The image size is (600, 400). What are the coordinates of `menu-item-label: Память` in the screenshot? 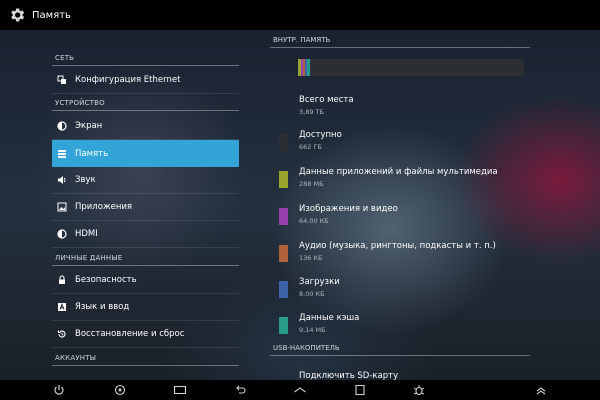 It's located at (92, 153).